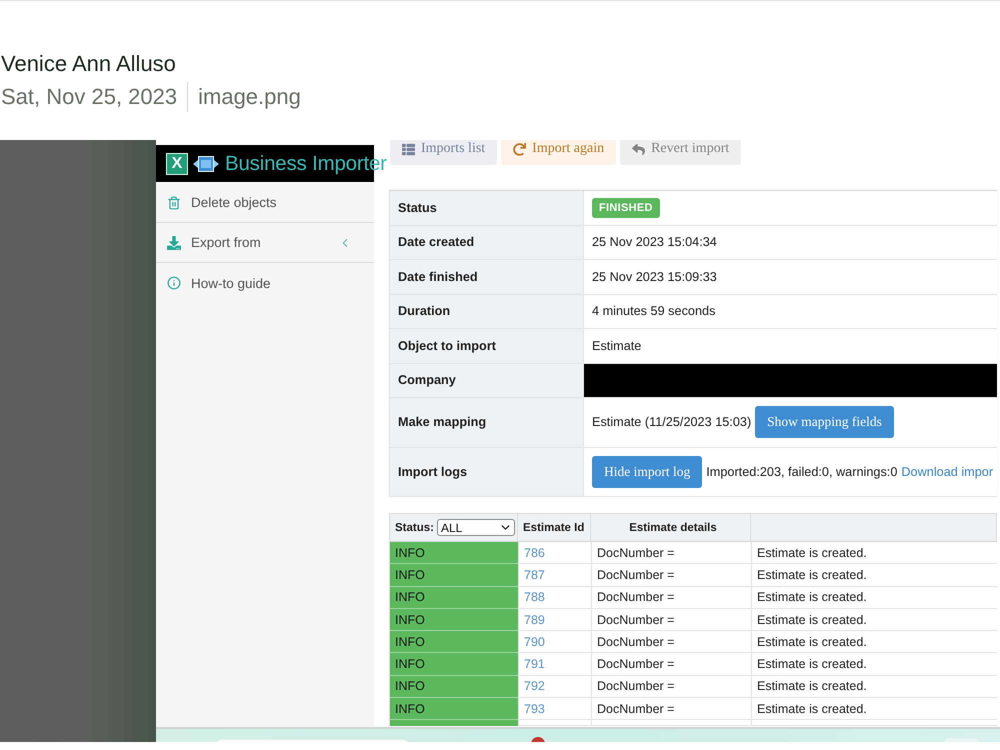 Image resolution: width=1000 pixels, height=750 pixels. What do you see at coordinates (947, 471) in the screenshot?
I see `download-link: Download impor` at bounding box center [947, 471].